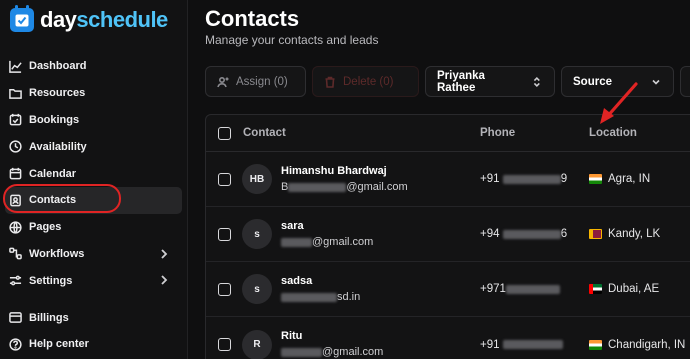 The width and height of the screenshot is (690, 359). Describe the element at coordinates (15, 317) in the screenshot. I see `billing-icon` at that location.